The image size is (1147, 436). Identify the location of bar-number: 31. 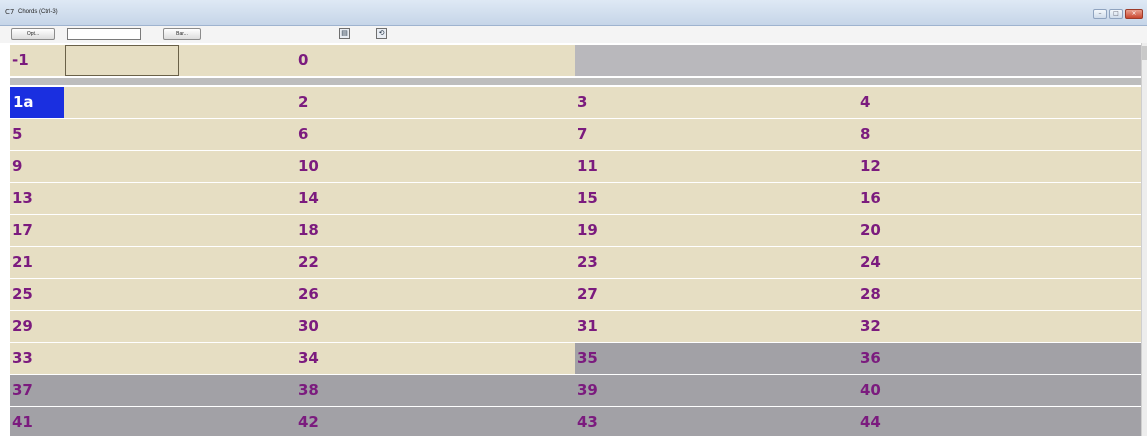
(587, 326).